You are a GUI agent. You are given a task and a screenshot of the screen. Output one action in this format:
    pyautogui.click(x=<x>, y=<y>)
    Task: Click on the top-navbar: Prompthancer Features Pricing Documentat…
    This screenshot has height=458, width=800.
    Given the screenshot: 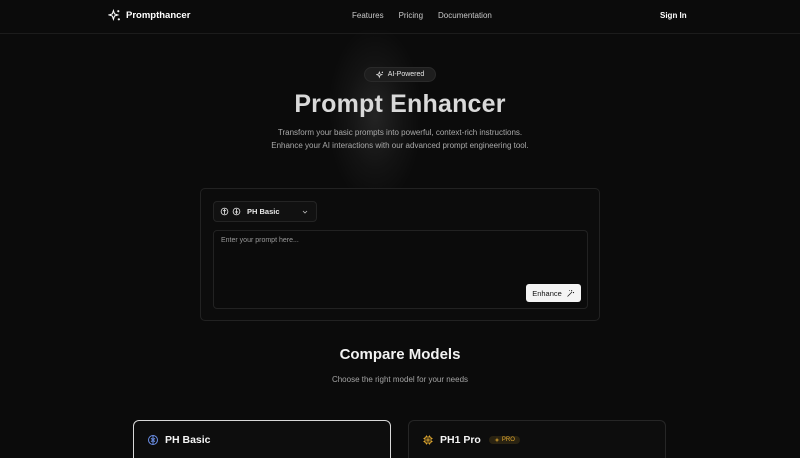 What is the action you would take?
    pyautogui.click(x=400, y=17)
    